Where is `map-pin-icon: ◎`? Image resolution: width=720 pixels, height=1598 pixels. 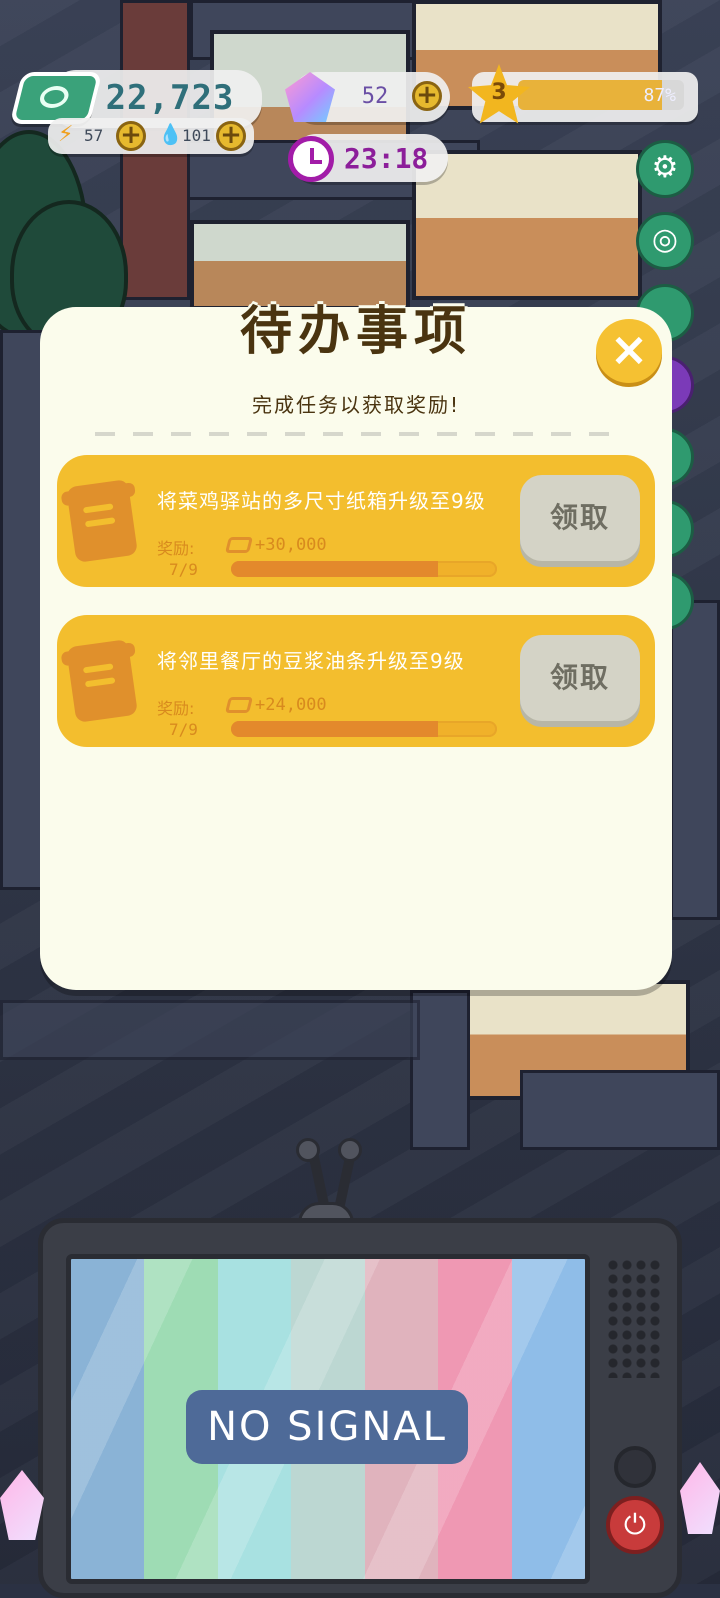
map-pin-icon: ◎ is located at coordinates (665, 239).